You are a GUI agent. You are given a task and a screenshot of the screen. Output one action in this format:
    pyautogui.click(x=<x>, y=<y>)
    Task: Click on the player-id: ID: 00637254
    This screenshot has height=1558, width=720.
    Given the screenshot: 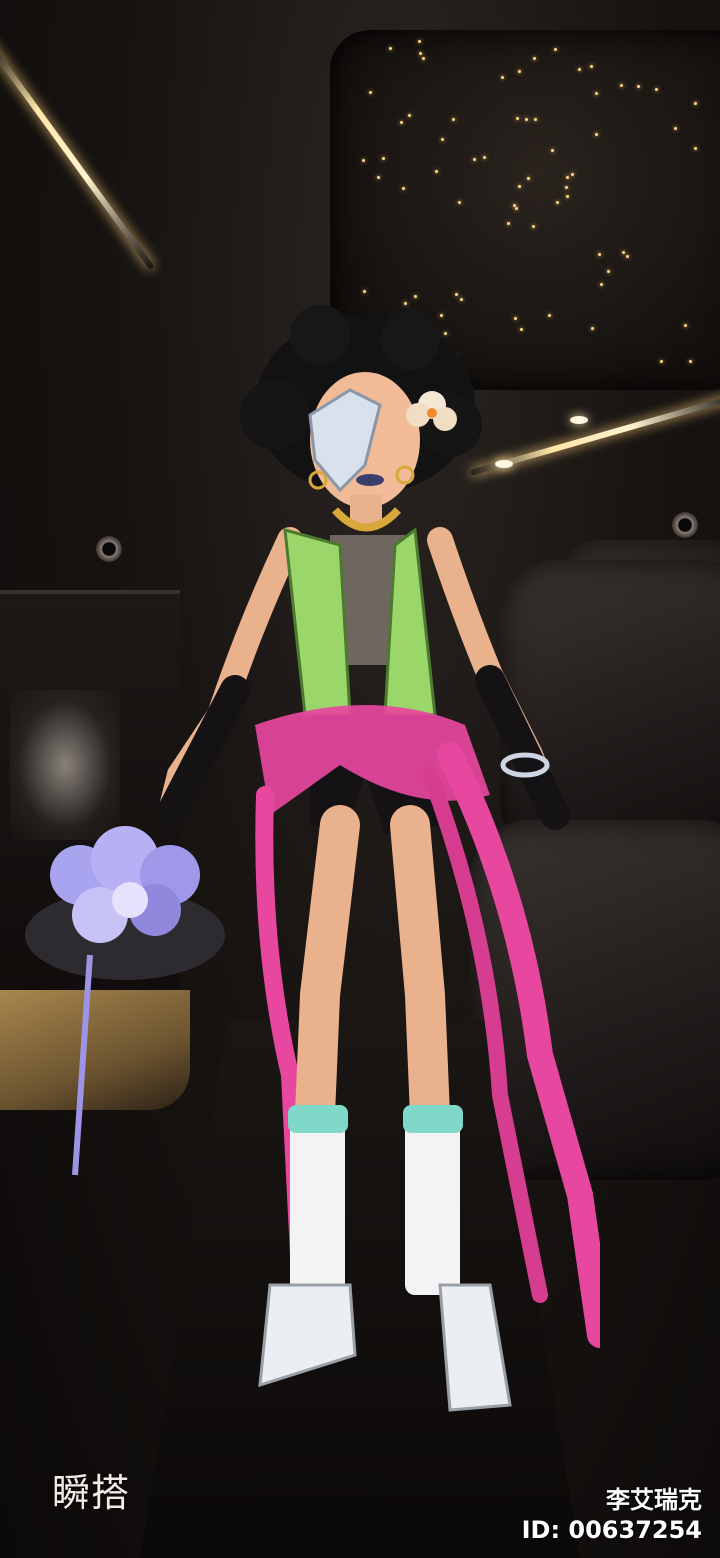 What is the action you would take?
    pyautogui.click(x=612, y=1530)
    